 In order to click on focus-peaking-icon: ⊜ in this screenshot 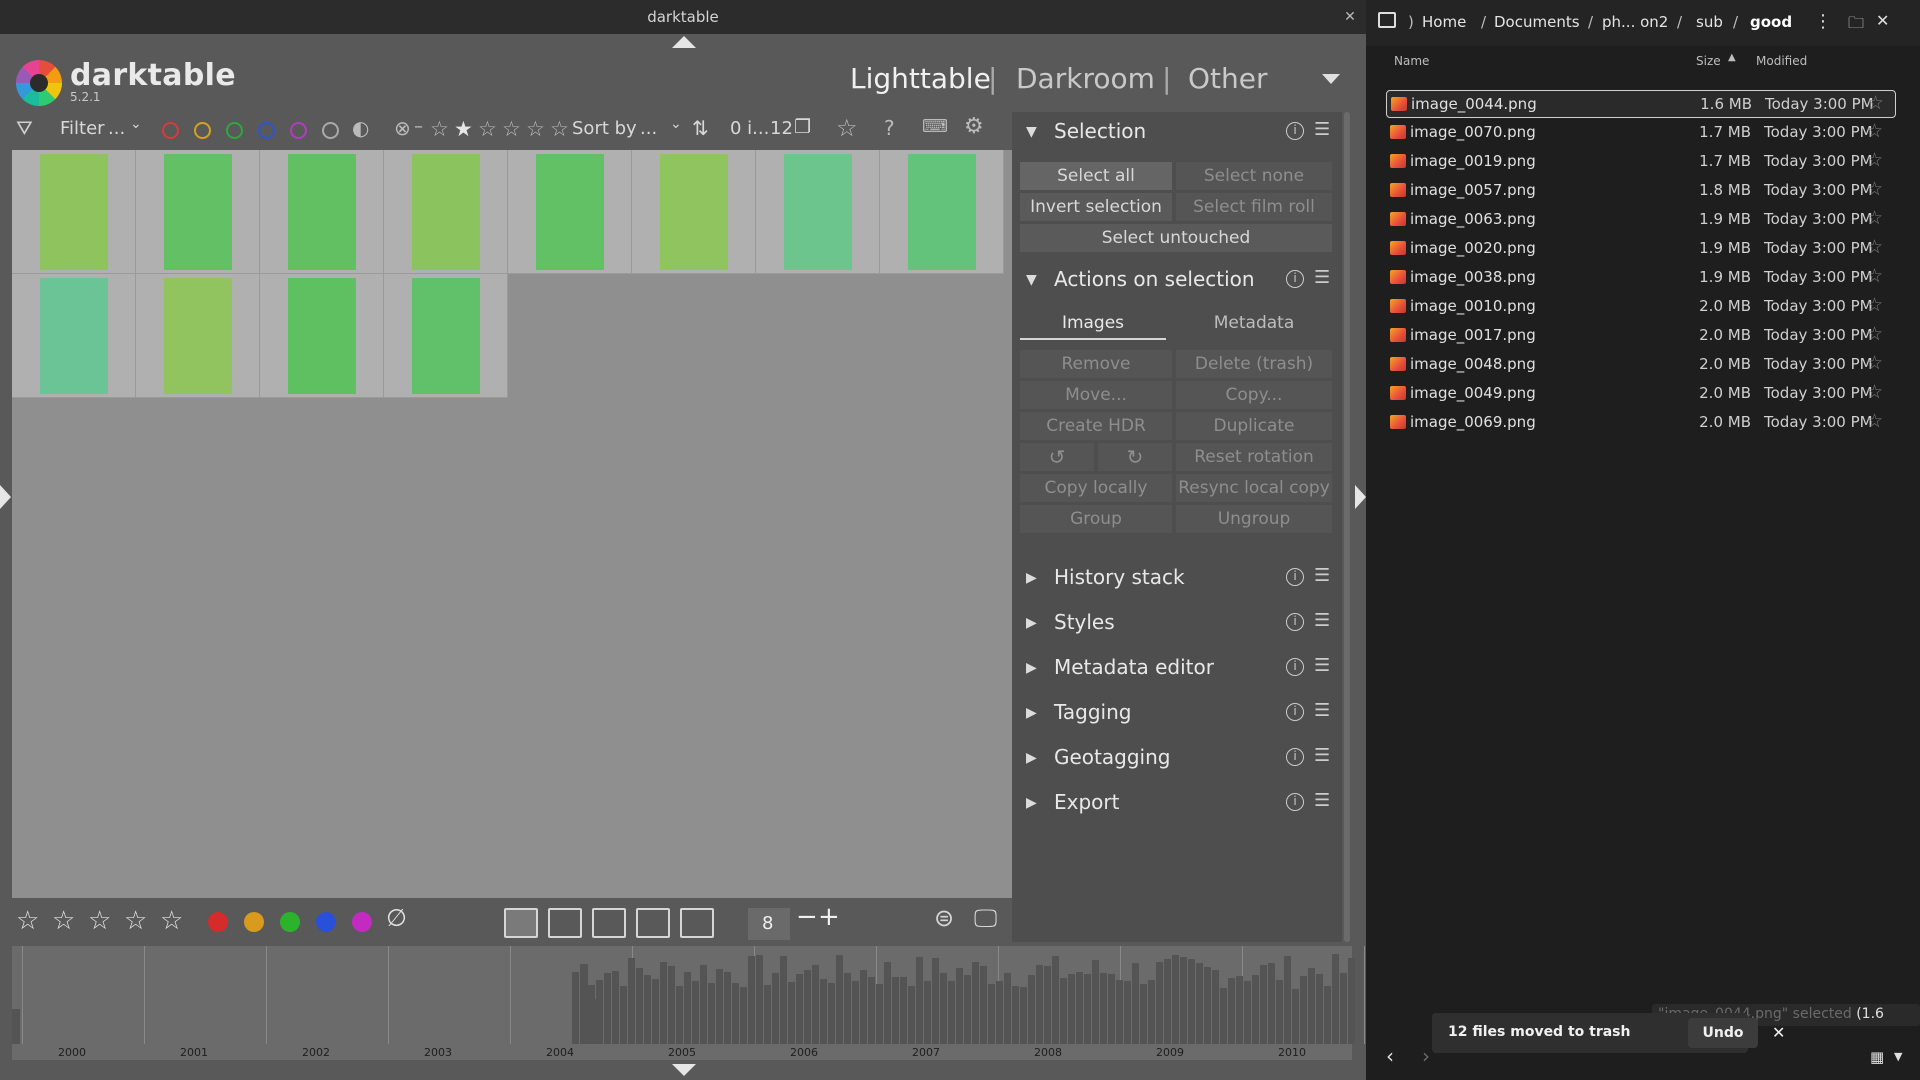, I will do `click(944, 918)`.